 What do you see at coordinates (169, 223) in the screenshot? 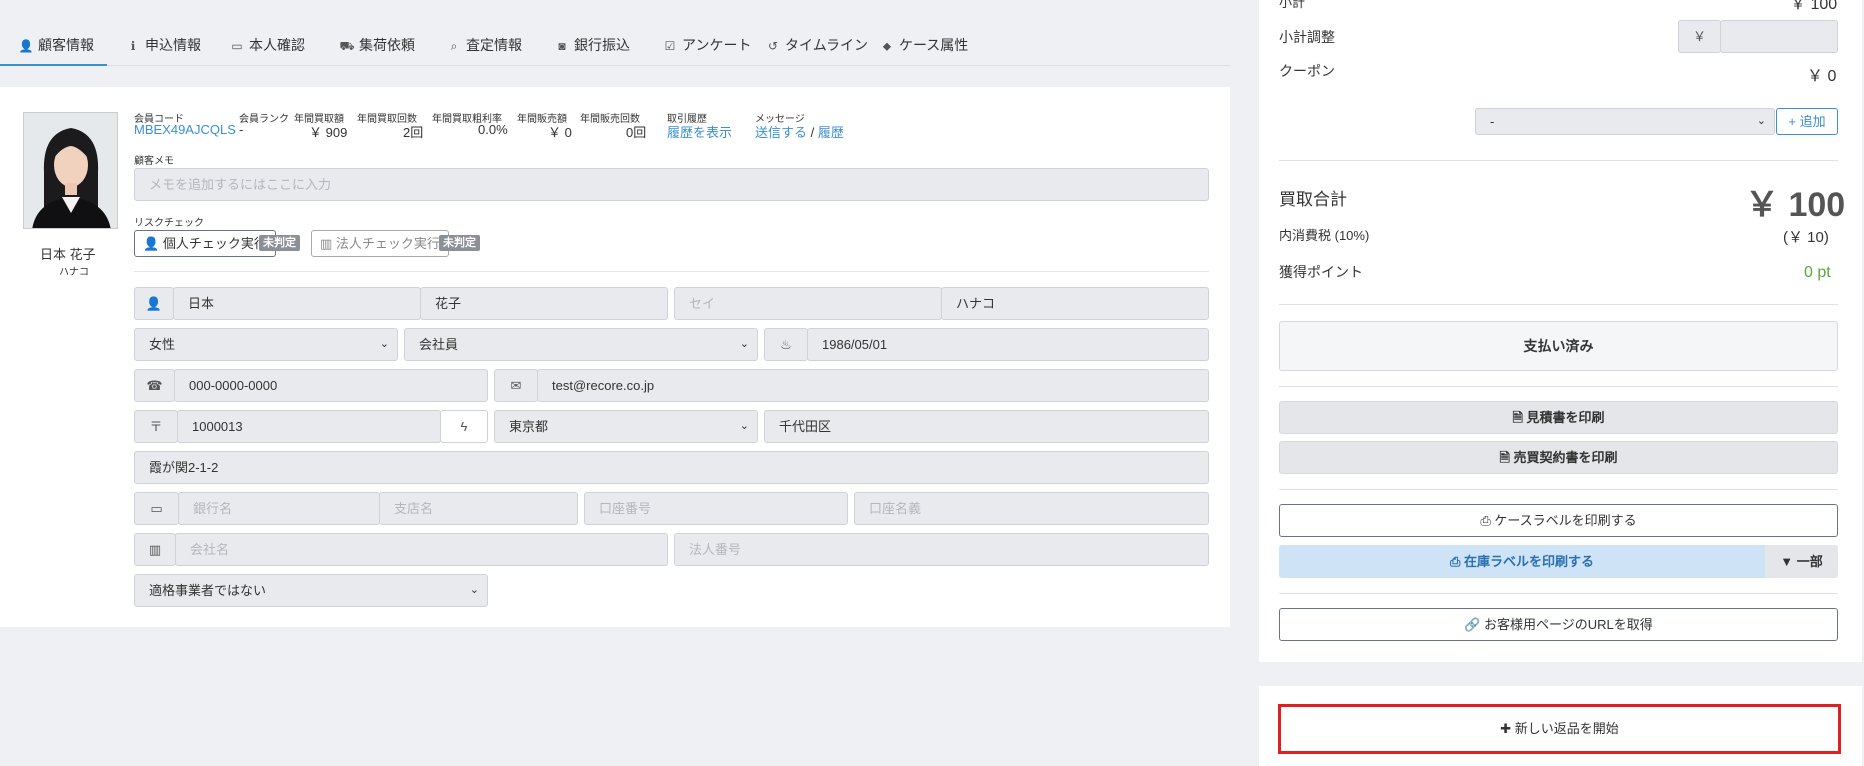
I see `risk-check-label: リスクチェック` at bounding box center [169, 223].